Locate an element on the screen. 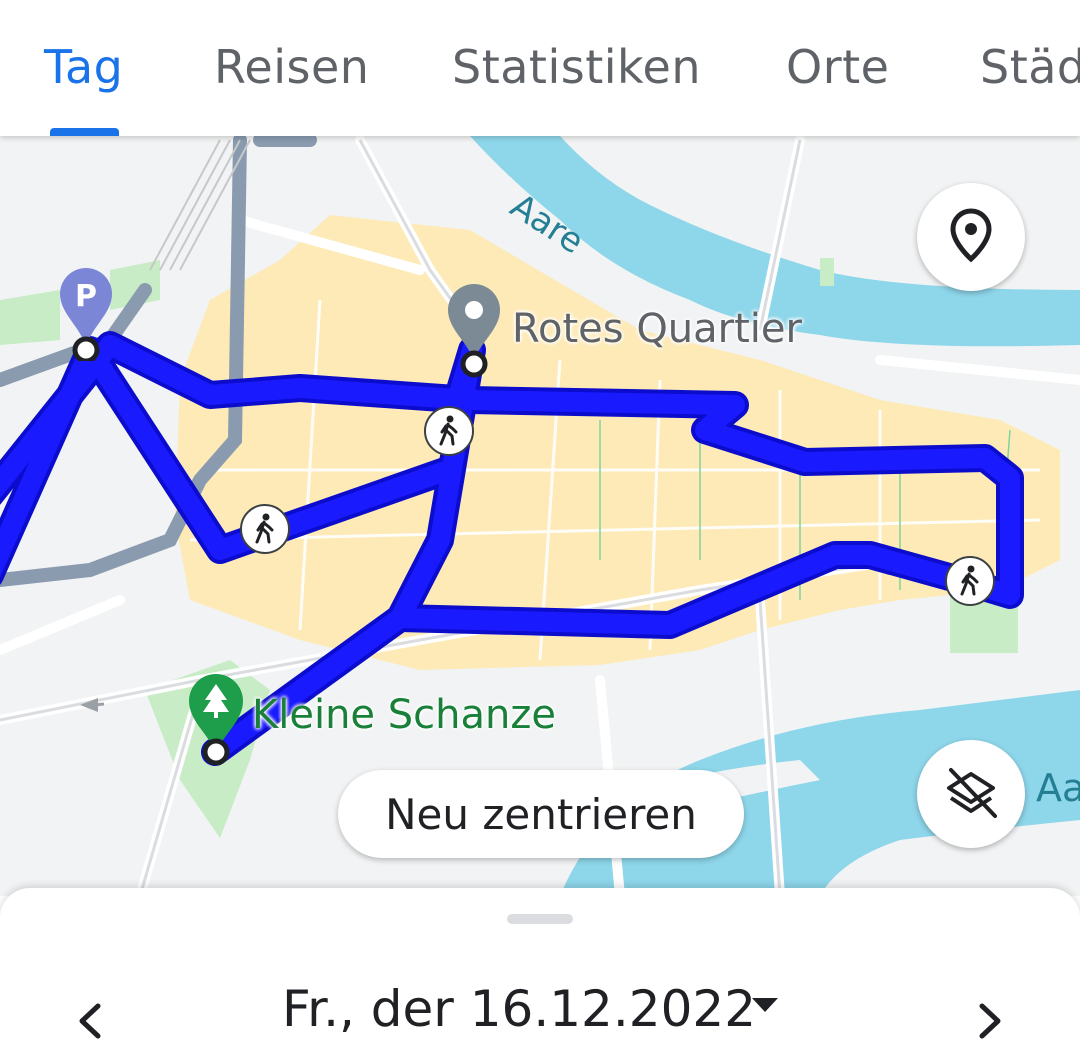  chevron-right-icon is located at coordinates (990, 1021).